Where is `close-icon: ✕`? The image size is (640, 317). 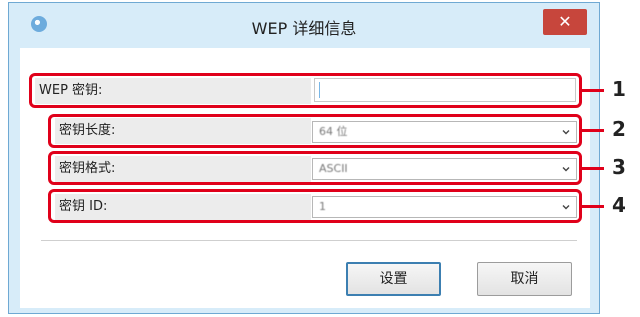
close-icon: ✕ is located at coordinates (565, 21).